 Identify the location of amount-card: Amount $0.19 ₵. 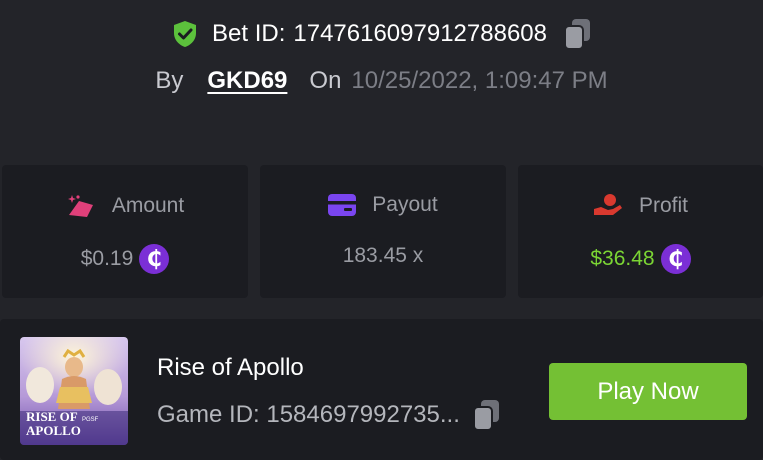
(125, 231).